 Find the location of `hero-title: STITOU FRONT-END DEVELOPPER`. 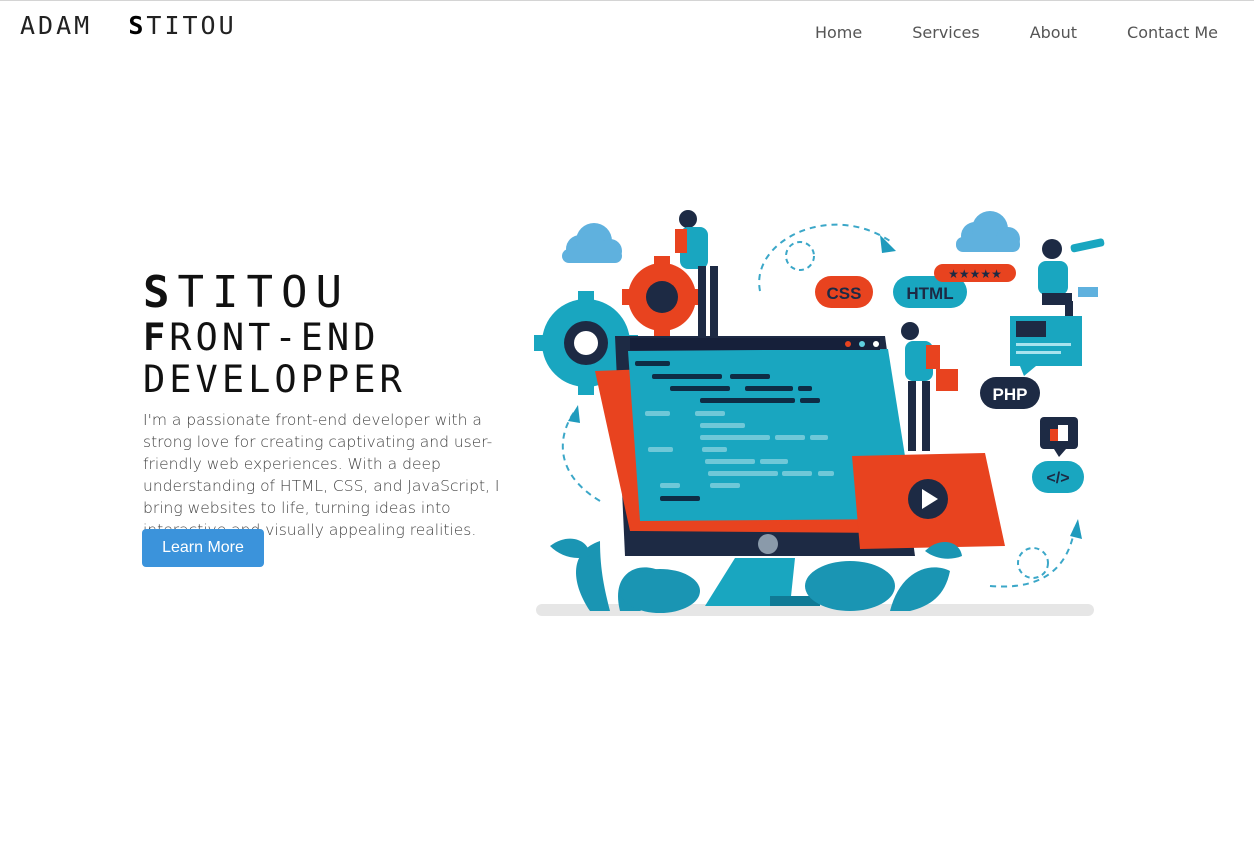

hero-title: STITOU FRONT-END DEVELOPPER is located at coordinates (274, 335).